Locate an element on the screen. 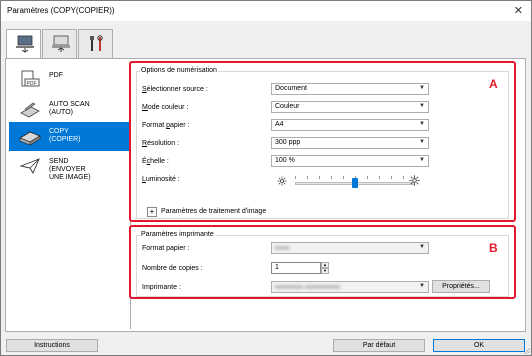 This screenshot has height=356, width=532. printer-value: ▬▬▬▬ ▬▬▬▬▬ is located at coordinates (307, 286).